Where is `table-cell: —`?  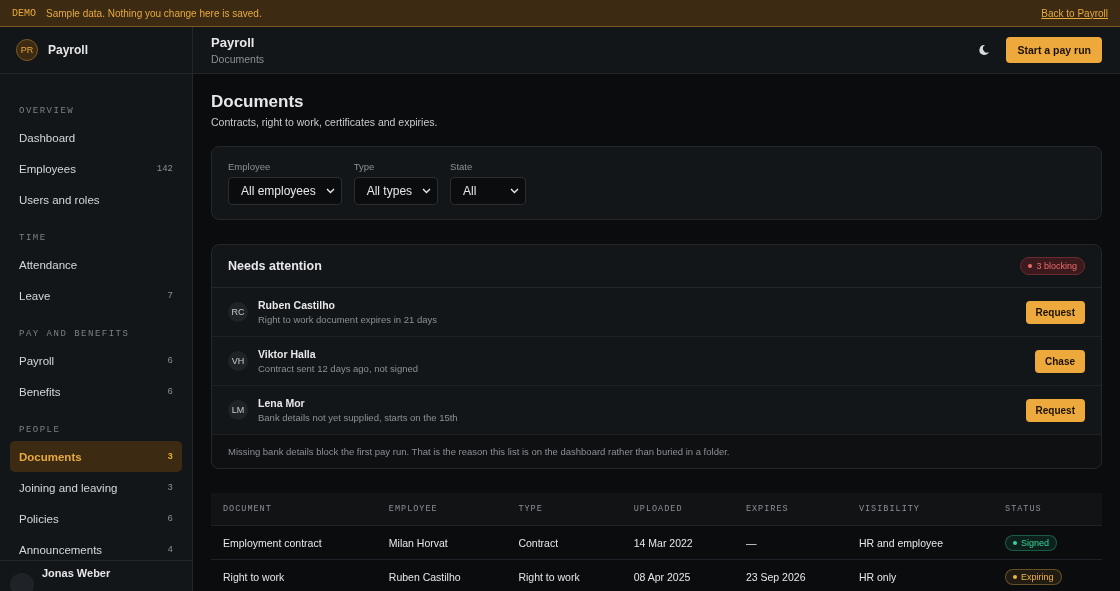 table-cell: — is located at coordinates (790, 542).